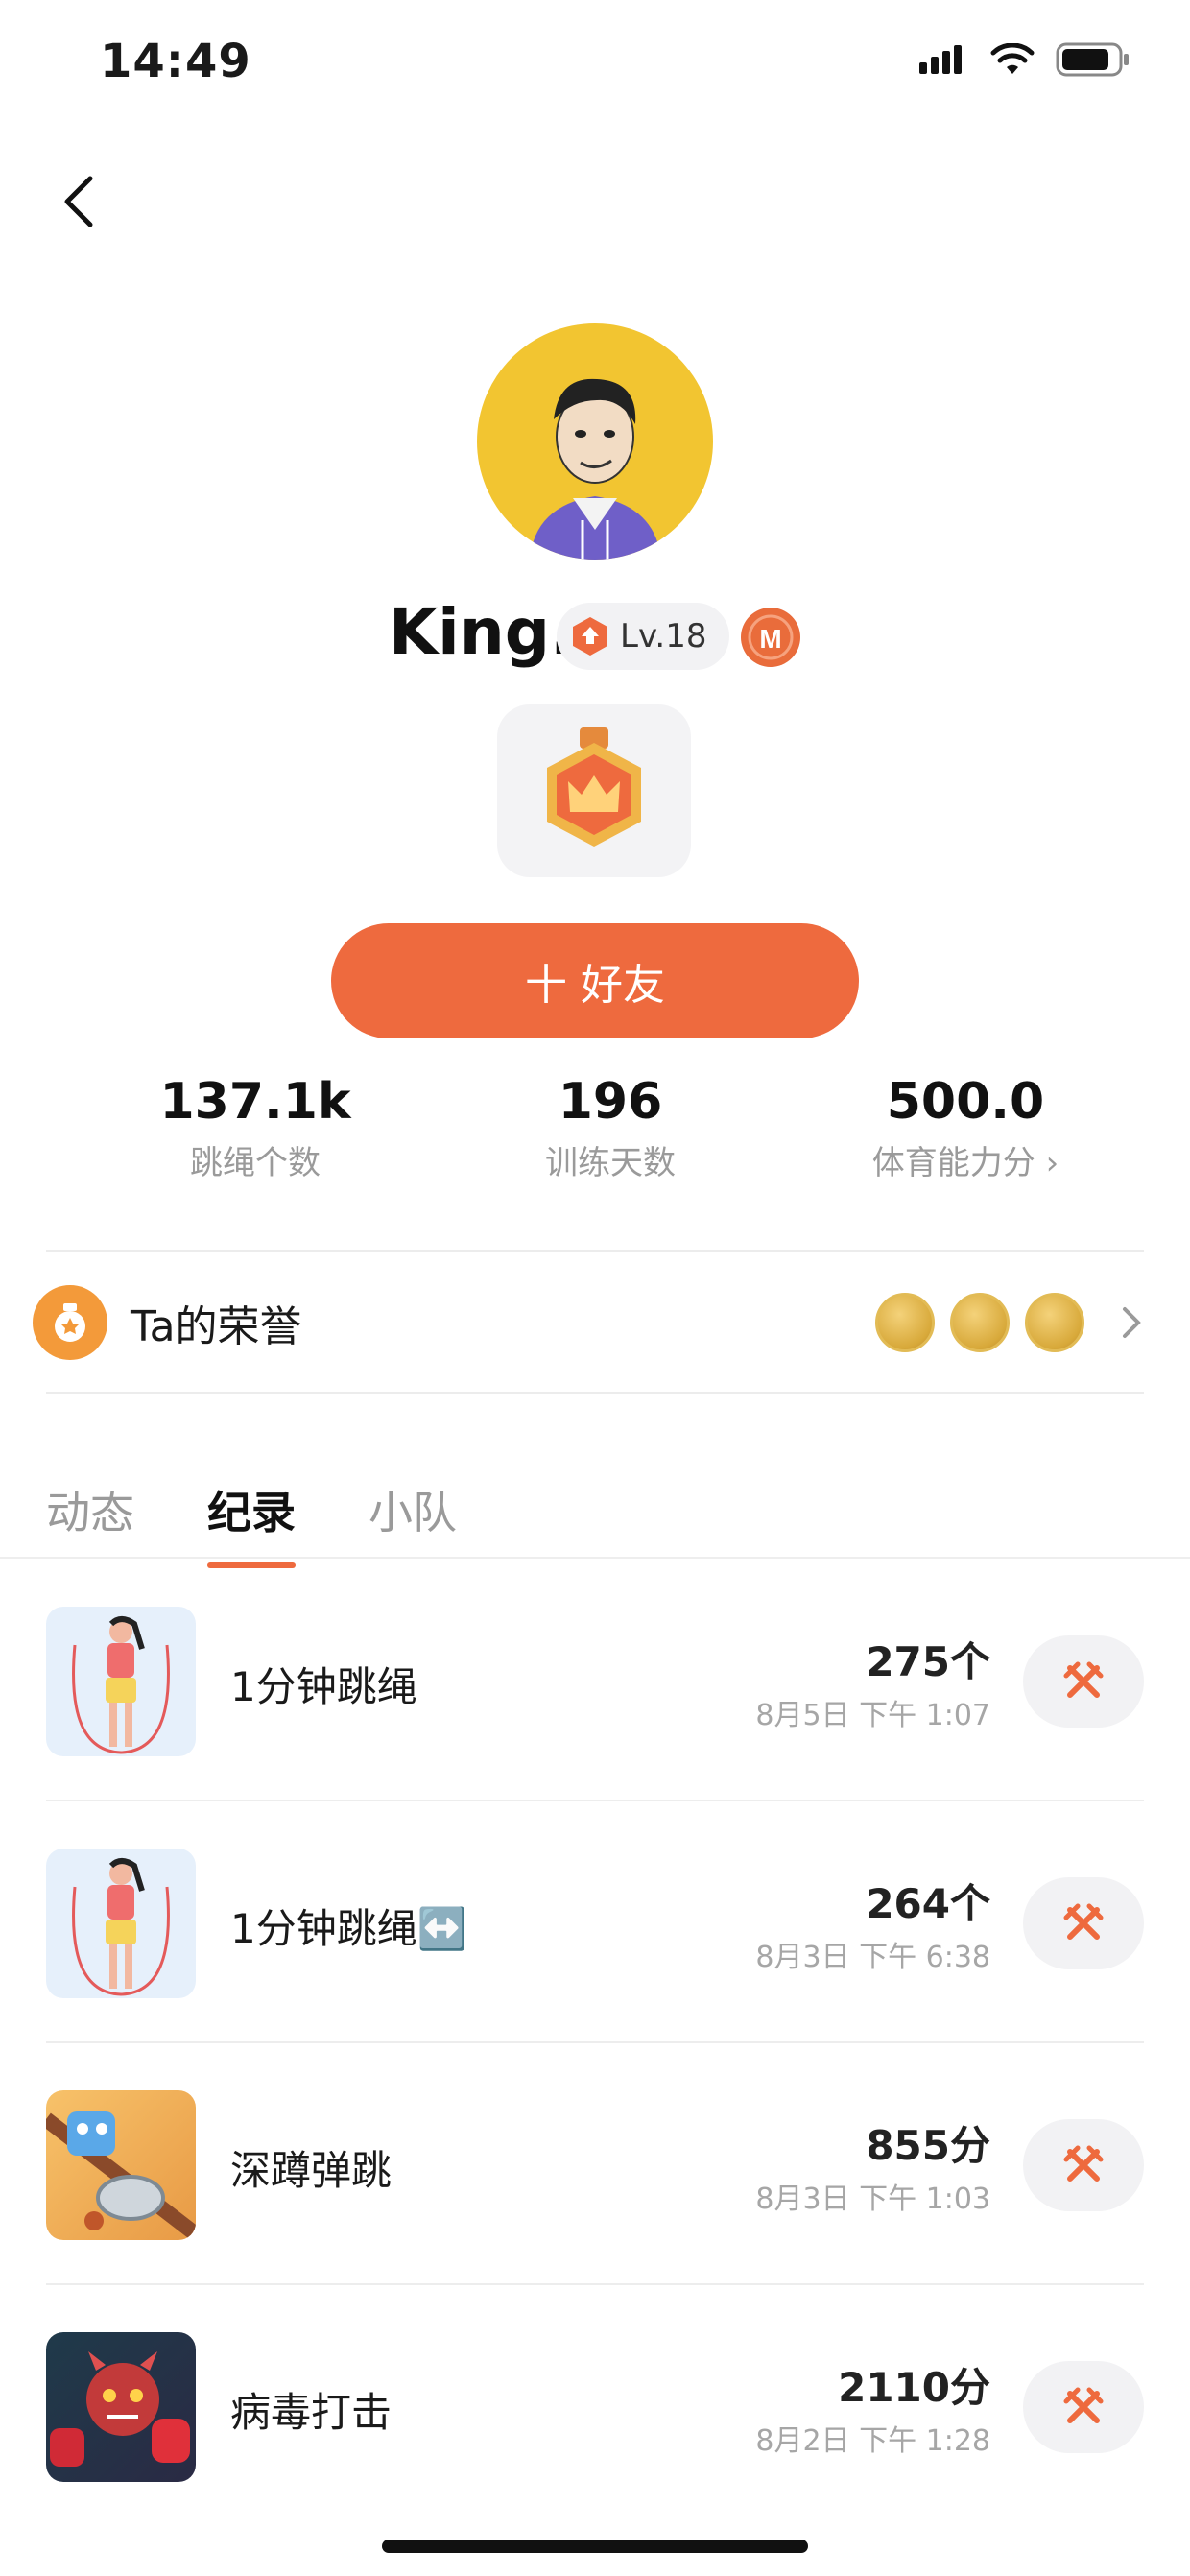 The image size is (1190, 2576). What do you see at coordinates (594, 787) in the screenshot?
I see `crown-medal-icon` at bounding box center [594, 787].